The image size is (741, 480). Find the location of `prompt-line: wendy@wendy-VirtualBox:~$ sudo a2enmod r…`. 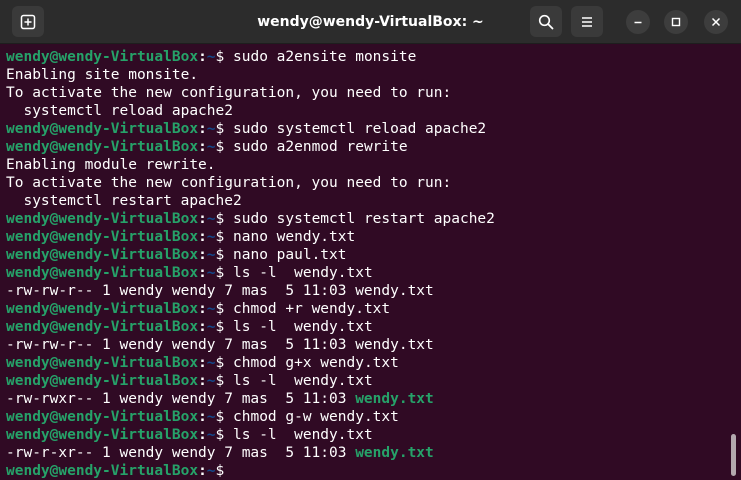

prompt-line: wendy@wendy-VirtualBox:~$ sudo a2enmod r… is located at coordinates (373, 147).